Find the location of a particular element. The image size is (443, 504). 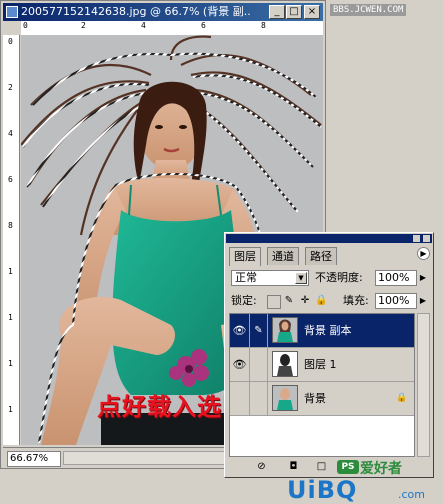

ruler-left-number: 0 is located at coordinates (10, 41).